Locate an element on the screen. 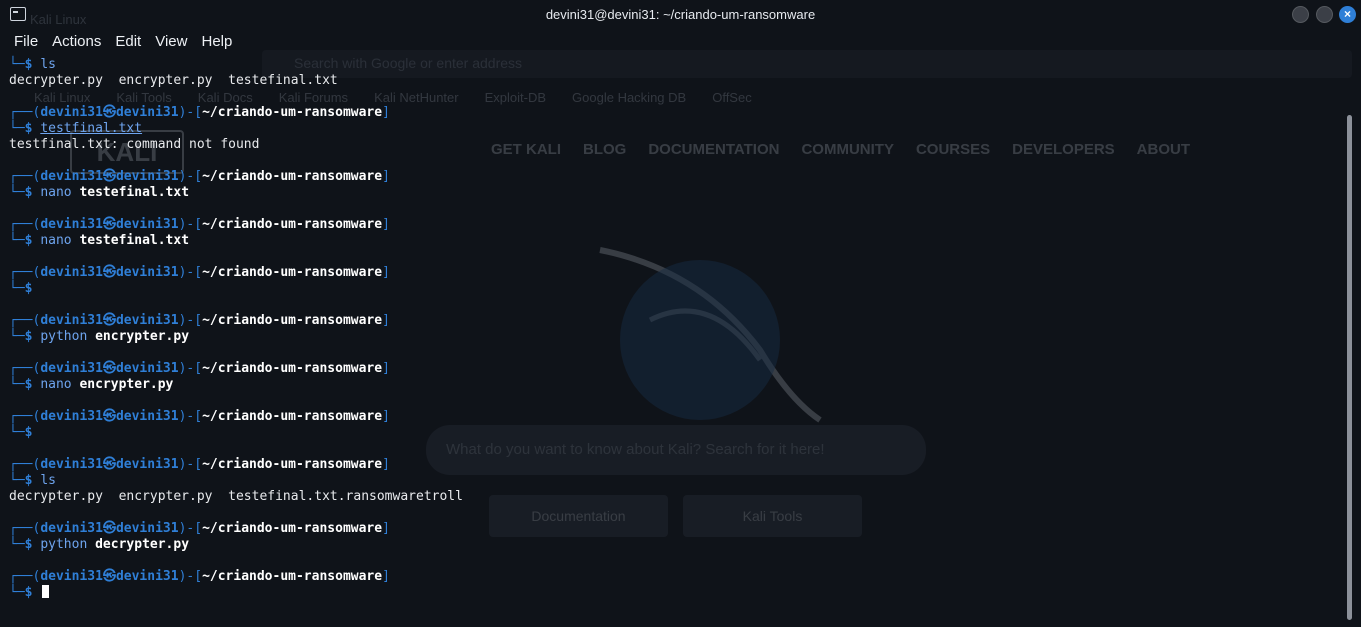 The height and width of the screenshot is (627, 1361). active-command-line: └─$ is located at coordinates (674, 593).